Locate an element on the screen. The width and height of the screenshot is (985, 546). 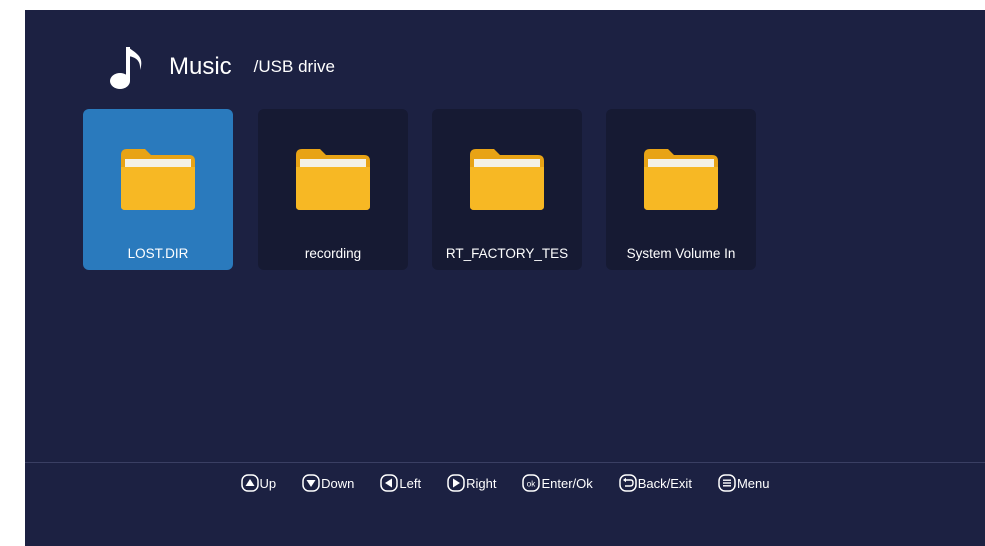
down-arrow-icon is located at coordinates (311, 483).